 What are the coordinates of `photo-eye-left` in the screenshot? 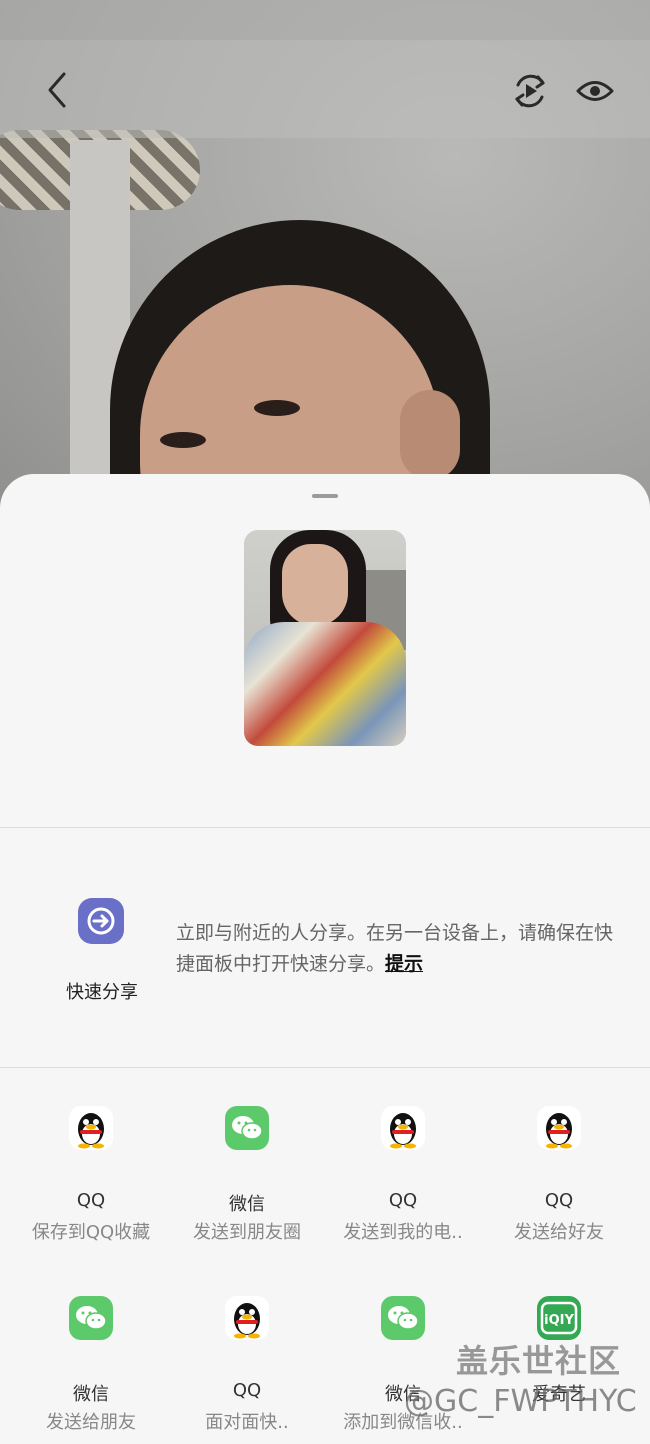 It's located at (183, 440).